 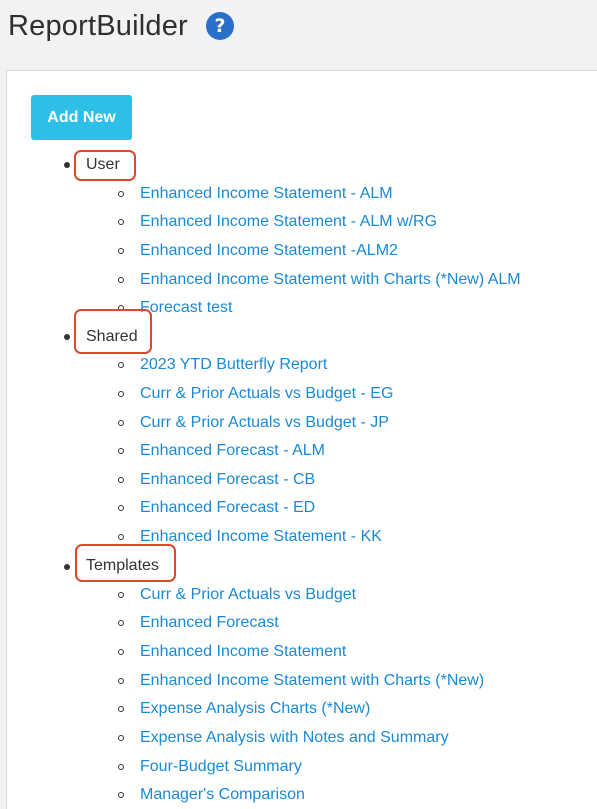 I want to click on report-link: Enhanced Forecast - ALM, so click(x=232, y=451).